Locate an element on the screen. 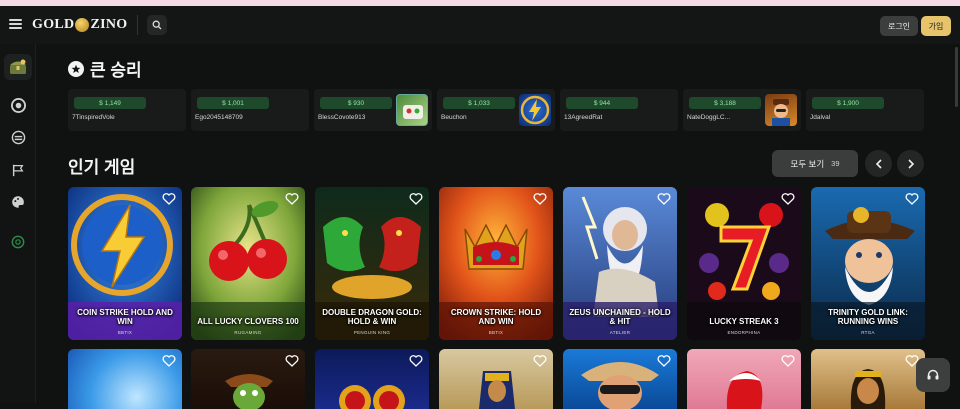 This screenshot has width=960, height=409. sidebar-item-sports is located at coordinates (18, 170).